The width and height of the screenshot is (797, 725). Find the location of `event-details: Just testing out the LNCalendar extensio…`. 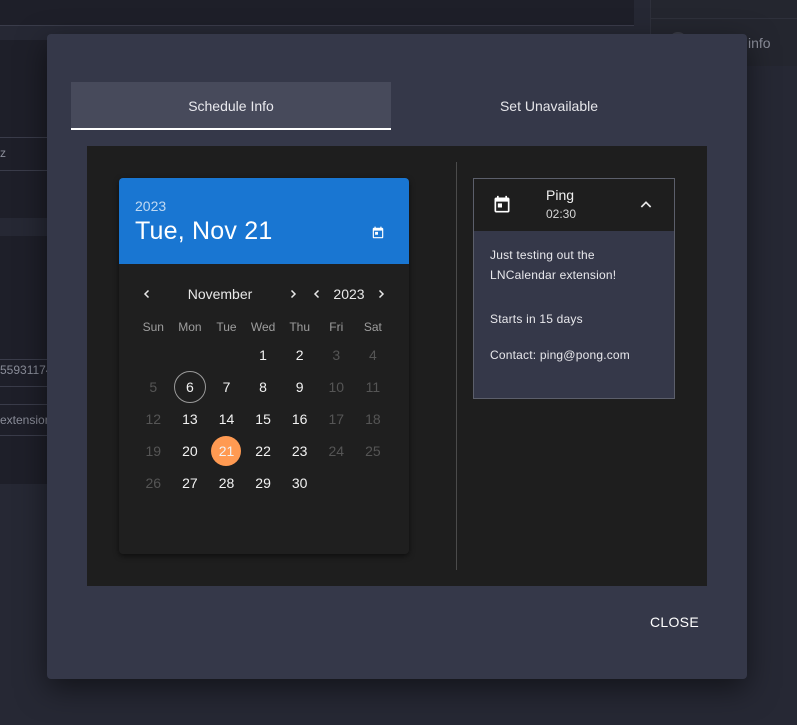

event-details: Just testing out the LNCalendar extensio… is located at coordinates (574, 298).